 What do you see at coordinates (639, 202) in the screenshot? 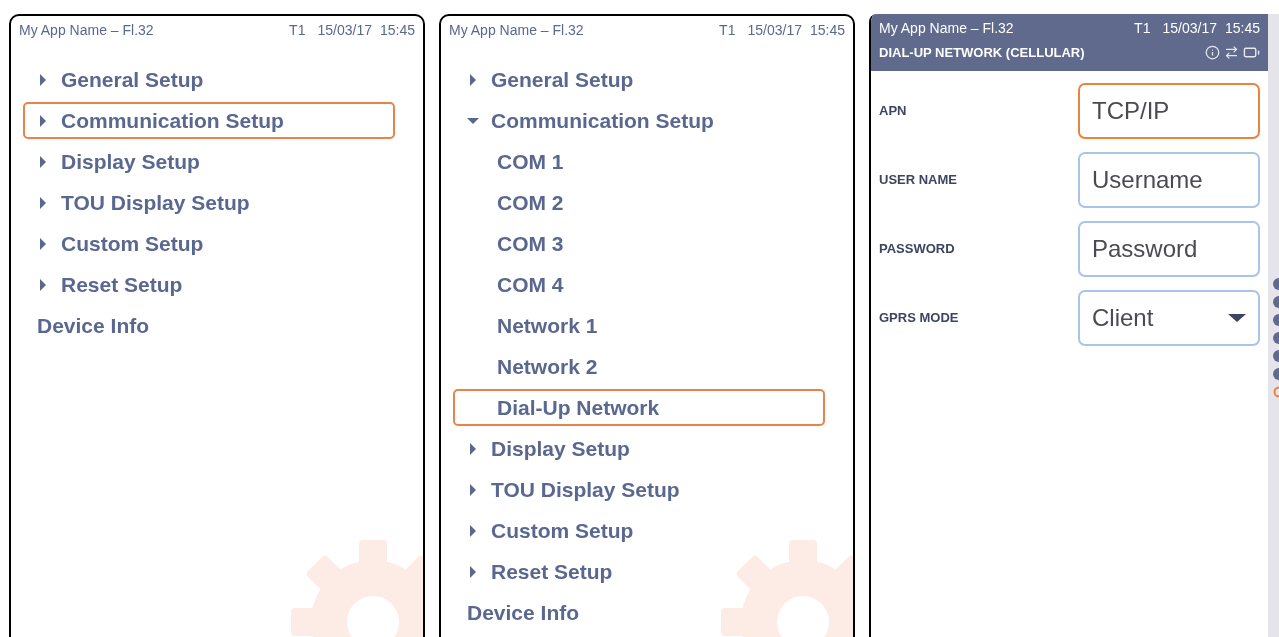
I see `submenu-item: COM 2` at bounding box center [639, 202].